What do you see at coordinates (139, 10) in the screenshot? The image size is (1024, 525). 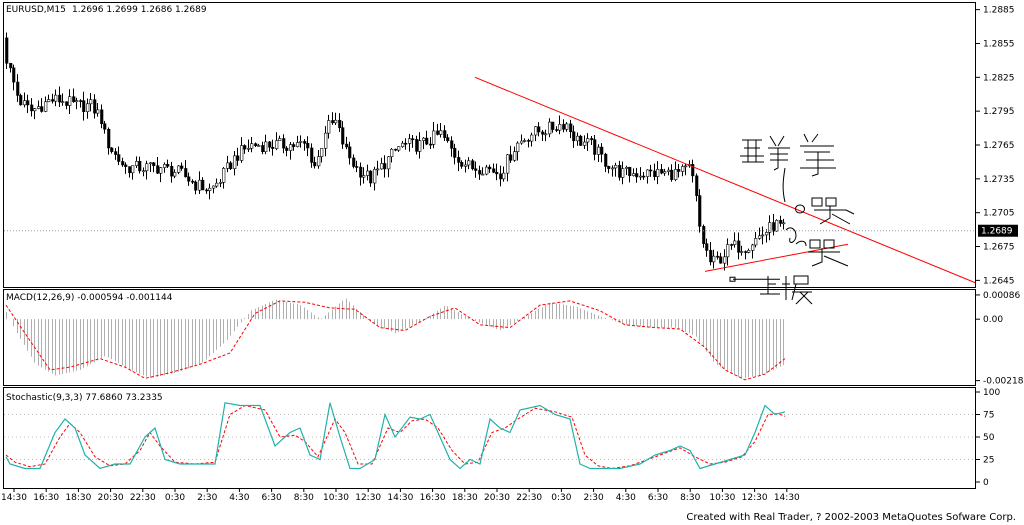 I see `price-header-ohlc: 1.2696 1.2699 1.2686 1.2689` at bounding box center [139, 10].